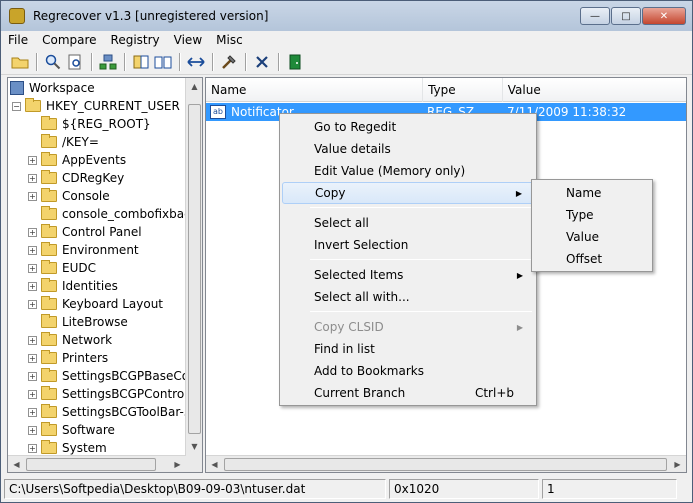  What do you see at coordinates (53, 62) in the screenshot?
I see `search-icon` at bounding box center [53, 62].